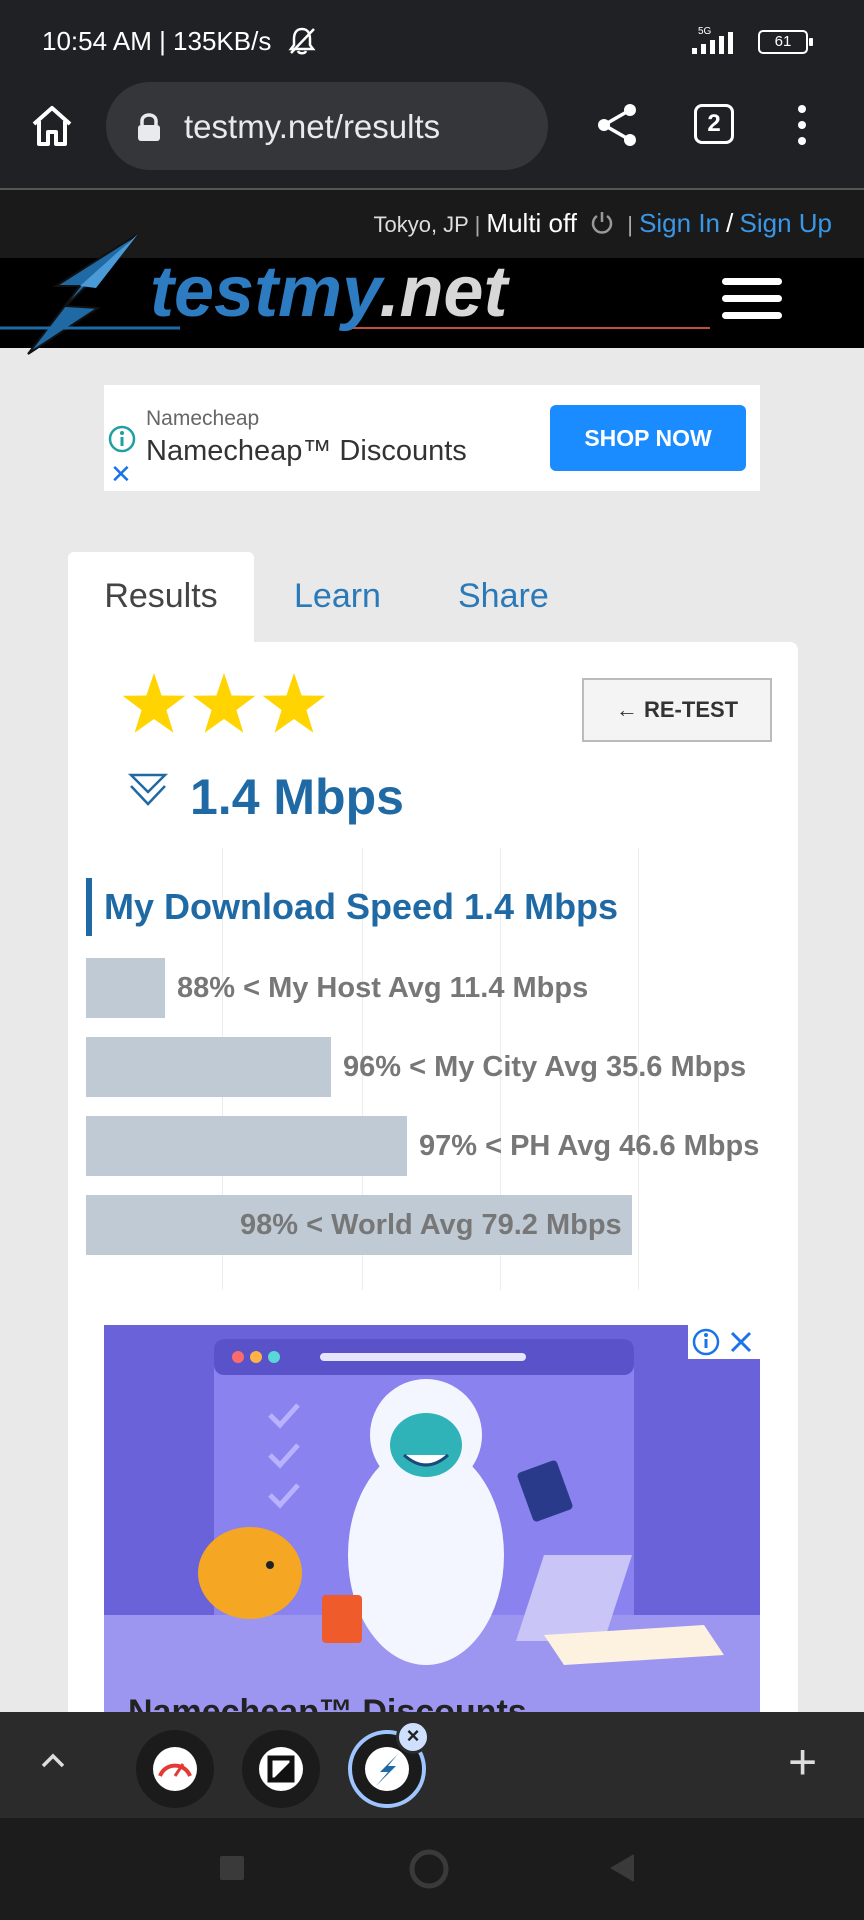  What do you see at coordinates (752, 301) in the screenshot?
I see `hamburger-menu-icon` at bounding box center [752, 301].